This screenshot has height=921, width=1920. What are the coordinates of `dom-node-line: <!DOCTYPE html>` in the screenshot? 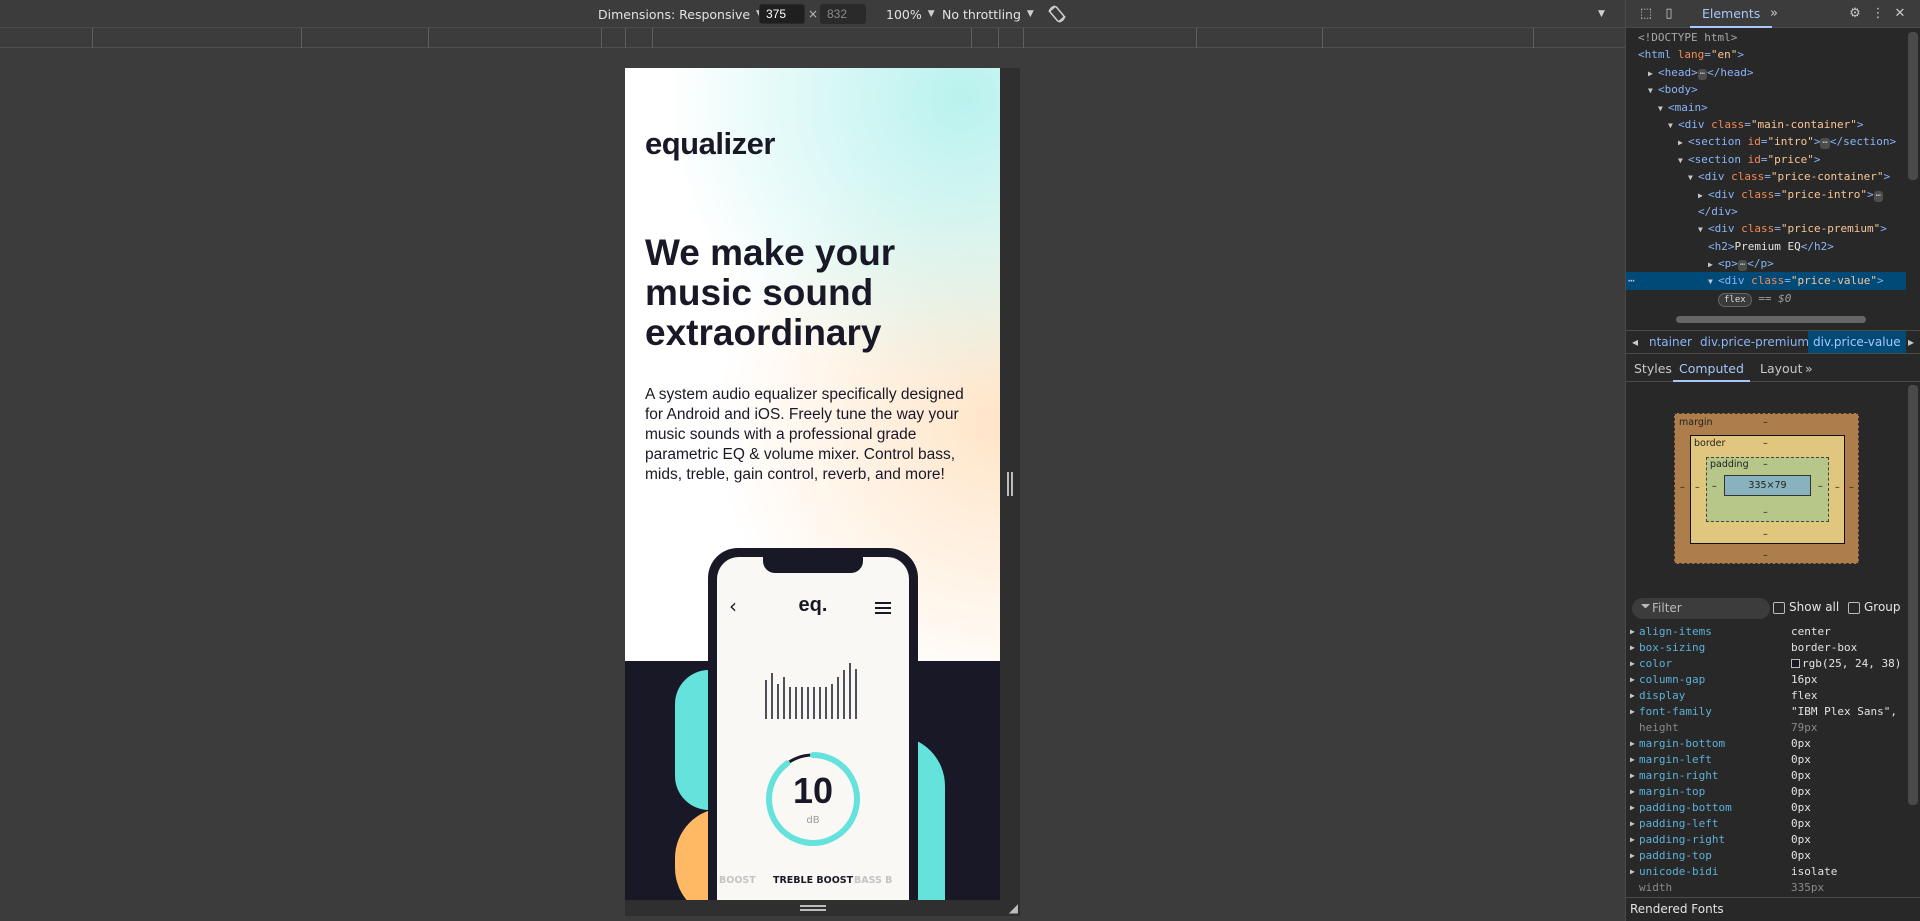 It's located at (1766, 37).